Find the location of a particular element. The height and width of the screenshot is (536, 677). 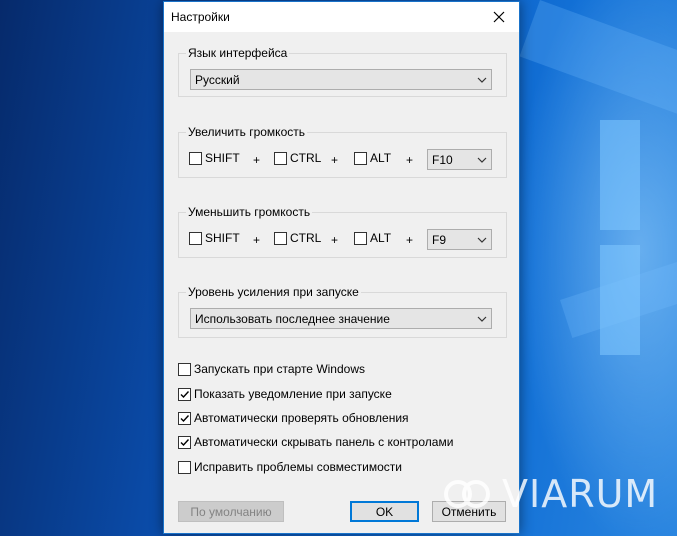

windows-logo-backdrop is located at coordinates (638, 245).